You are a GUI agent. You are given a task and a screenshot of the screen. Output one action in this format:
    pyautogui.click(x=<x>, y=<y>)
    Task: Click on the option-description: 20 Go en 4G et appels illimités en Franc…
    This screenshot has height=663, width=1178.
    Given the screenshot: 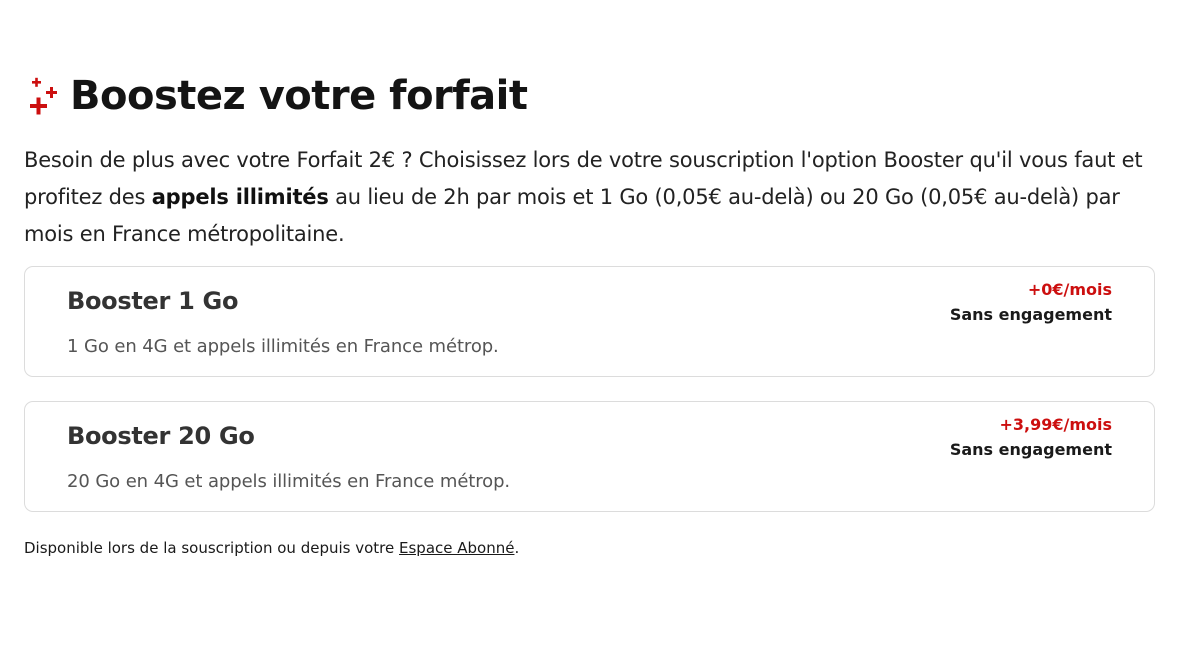 What is the action you would take?
    pyautogui.click(x=289, y=481)
    